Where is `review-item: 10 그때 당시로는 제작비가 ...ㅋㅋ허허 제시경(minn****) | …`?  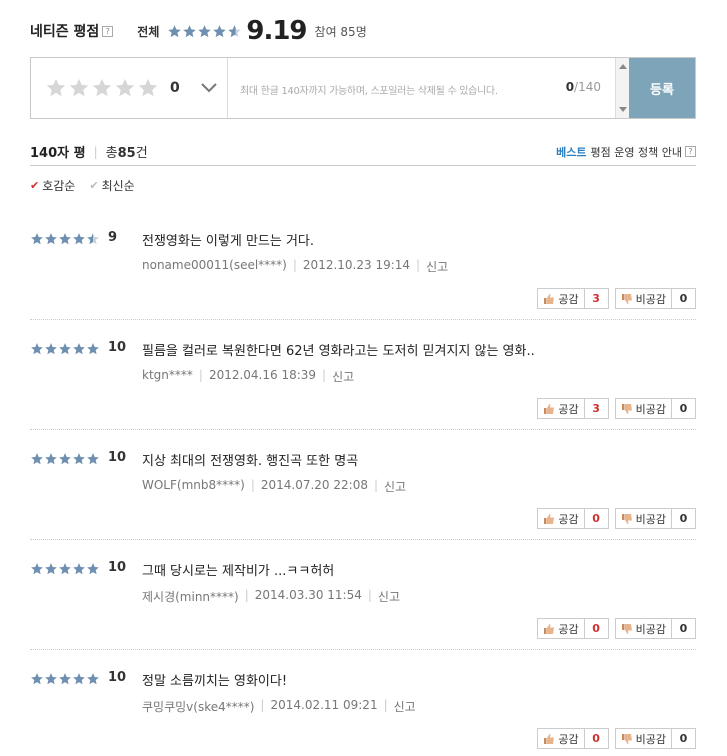 review-item: 10 그때 당시로는 제작비가 ...ㅋㅋ허허 제시경(minn****) | … is located at coordinates (363, 595).